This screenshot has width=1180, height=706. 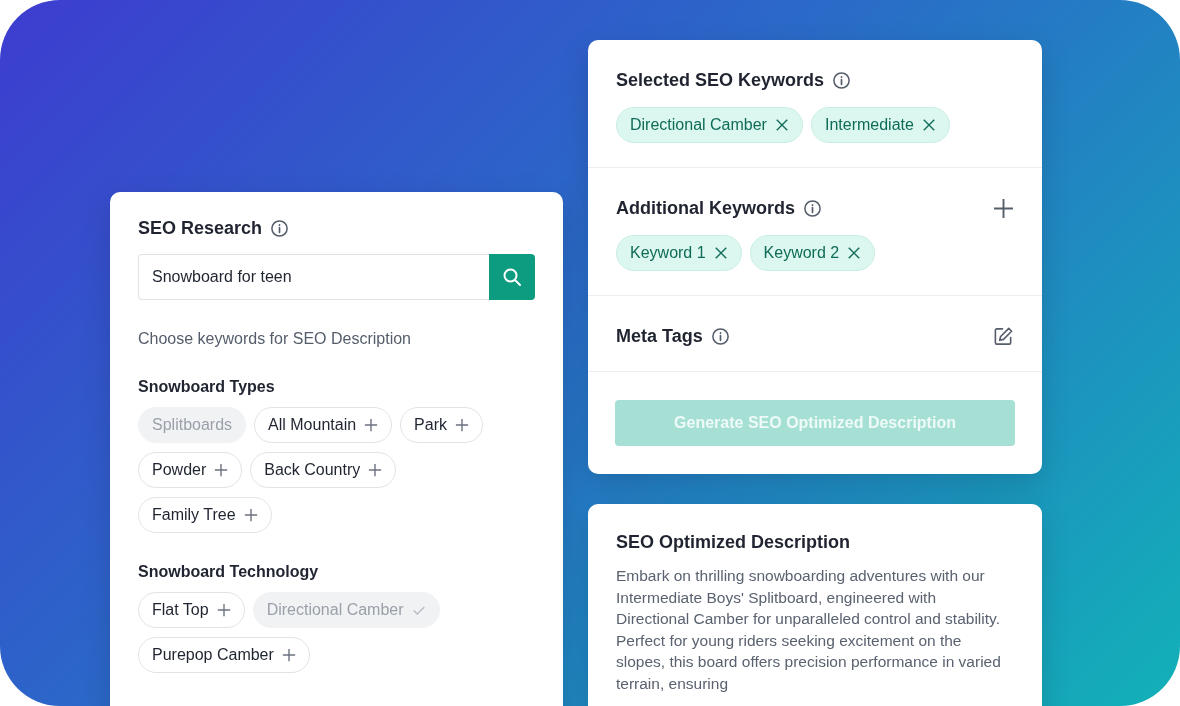 What do you see at coordinates (323, 470) in the screenshot?
I see `keyword-chip: Back Country` at bounding box center [323, 470].